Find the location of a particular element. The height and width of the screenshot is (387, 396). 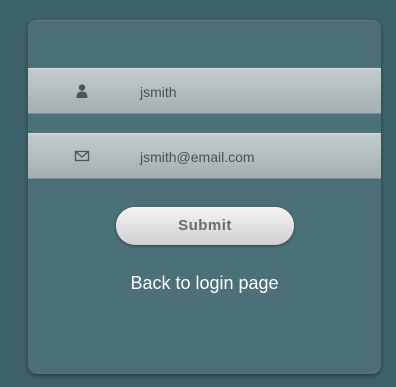

username-value: jsmith is located at coordinates (158, 92).